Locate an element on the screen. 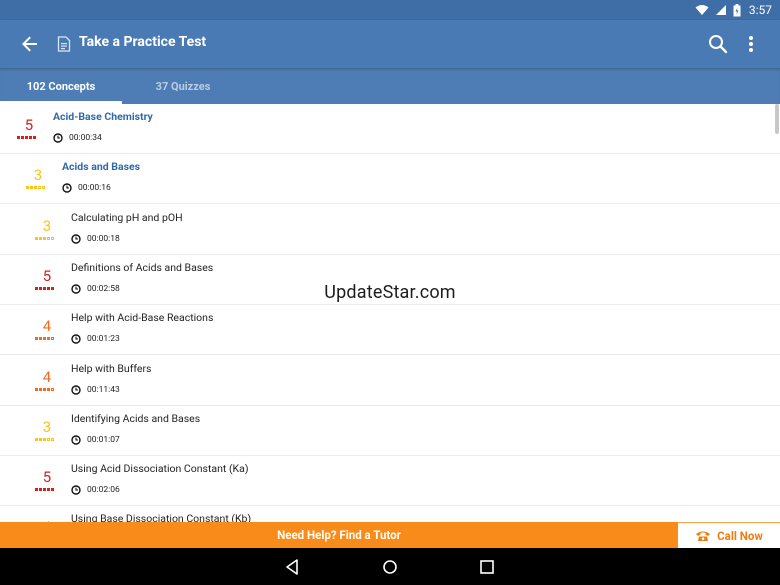 Image resolution: width=780 pixels, height=585 pixels. nav-home-icon is located at coordinates (390, 567).